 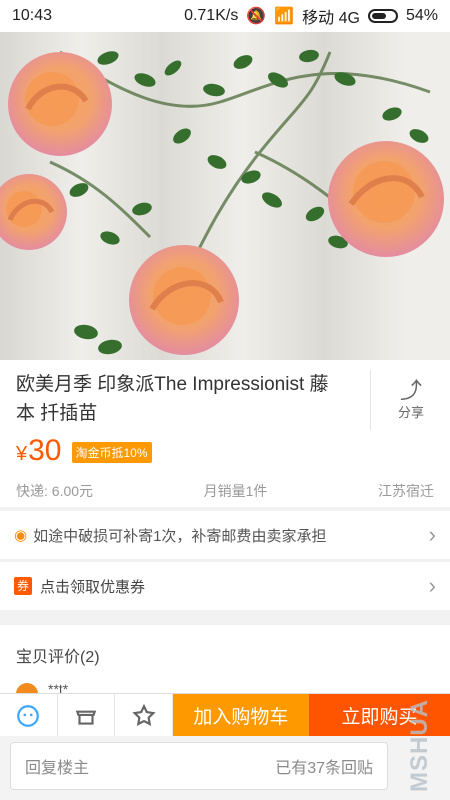 I want to click on reply-input: 回复楼主 已有37条回贴, so click(x=199, y=766).